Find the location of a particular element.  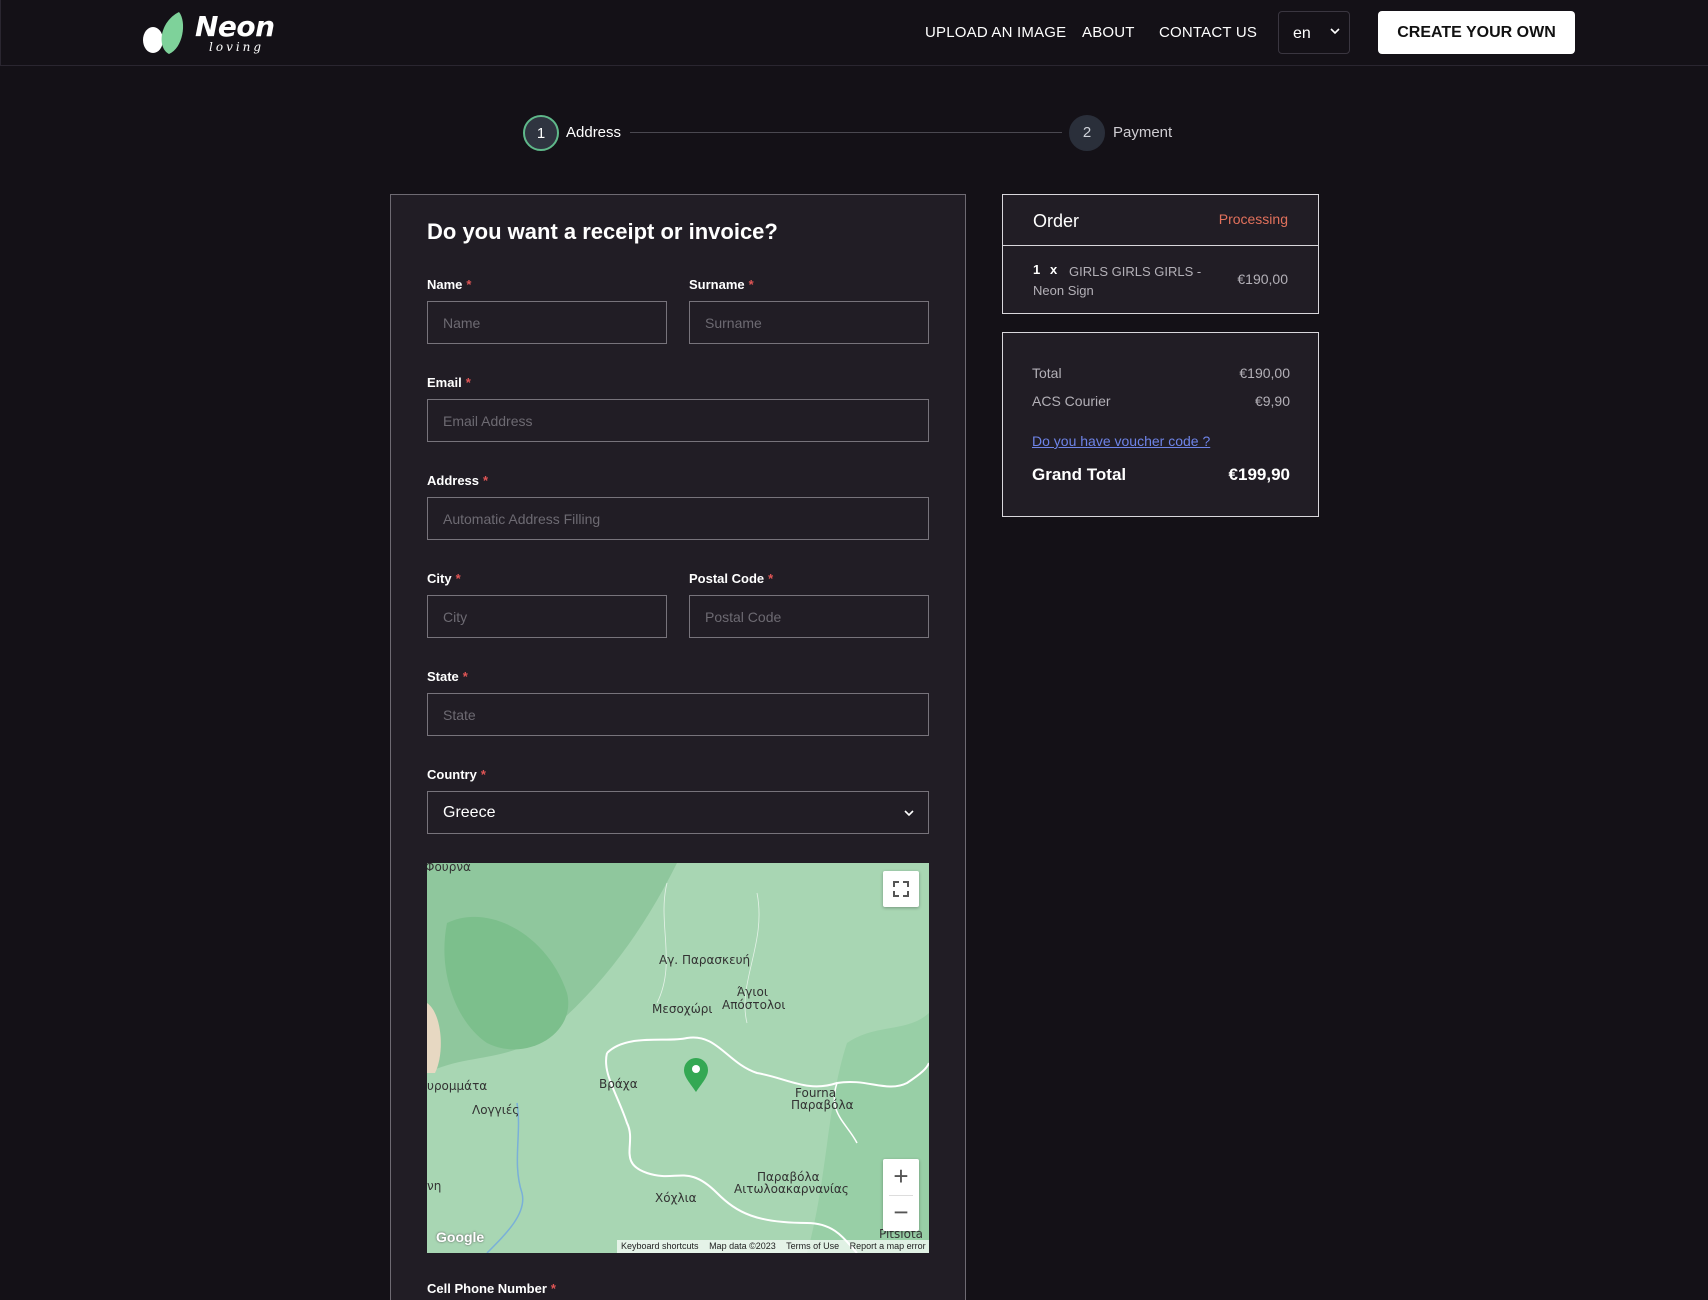

email-label-text: Email is located at coordinates (444, 382).